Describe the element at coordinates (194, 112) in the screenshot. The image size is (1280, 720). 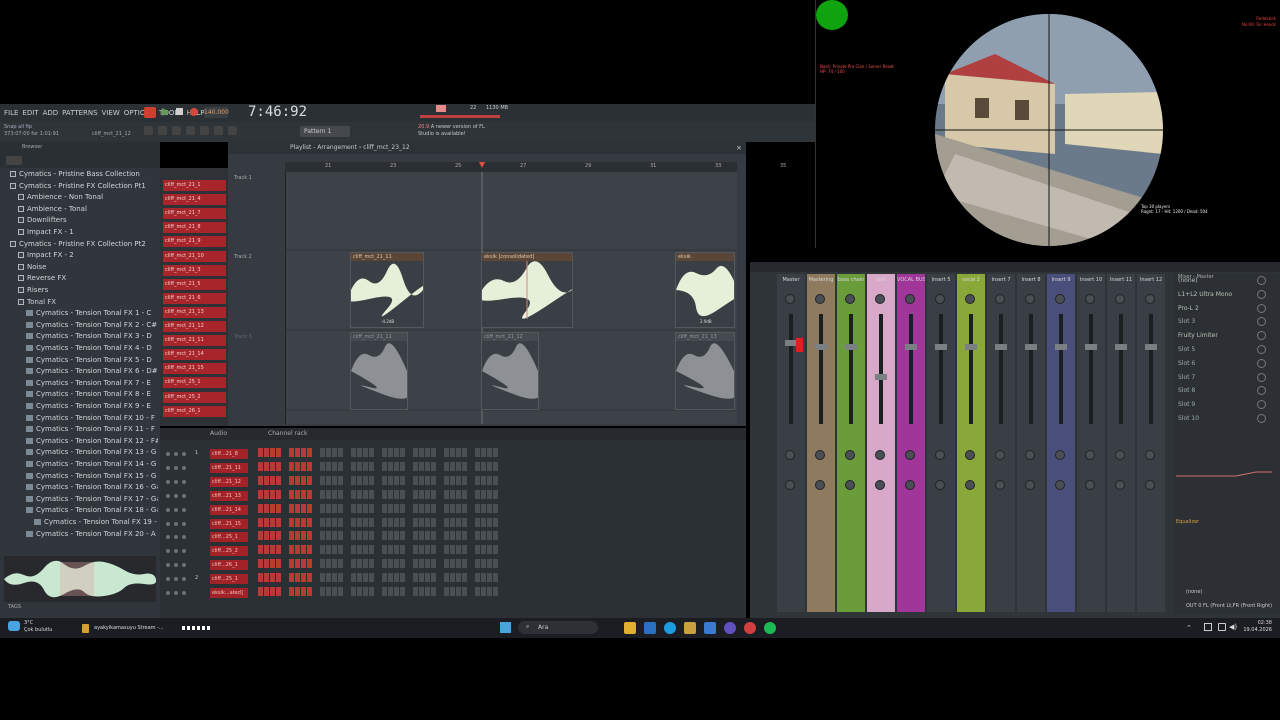
I see `record-icon` at that location.